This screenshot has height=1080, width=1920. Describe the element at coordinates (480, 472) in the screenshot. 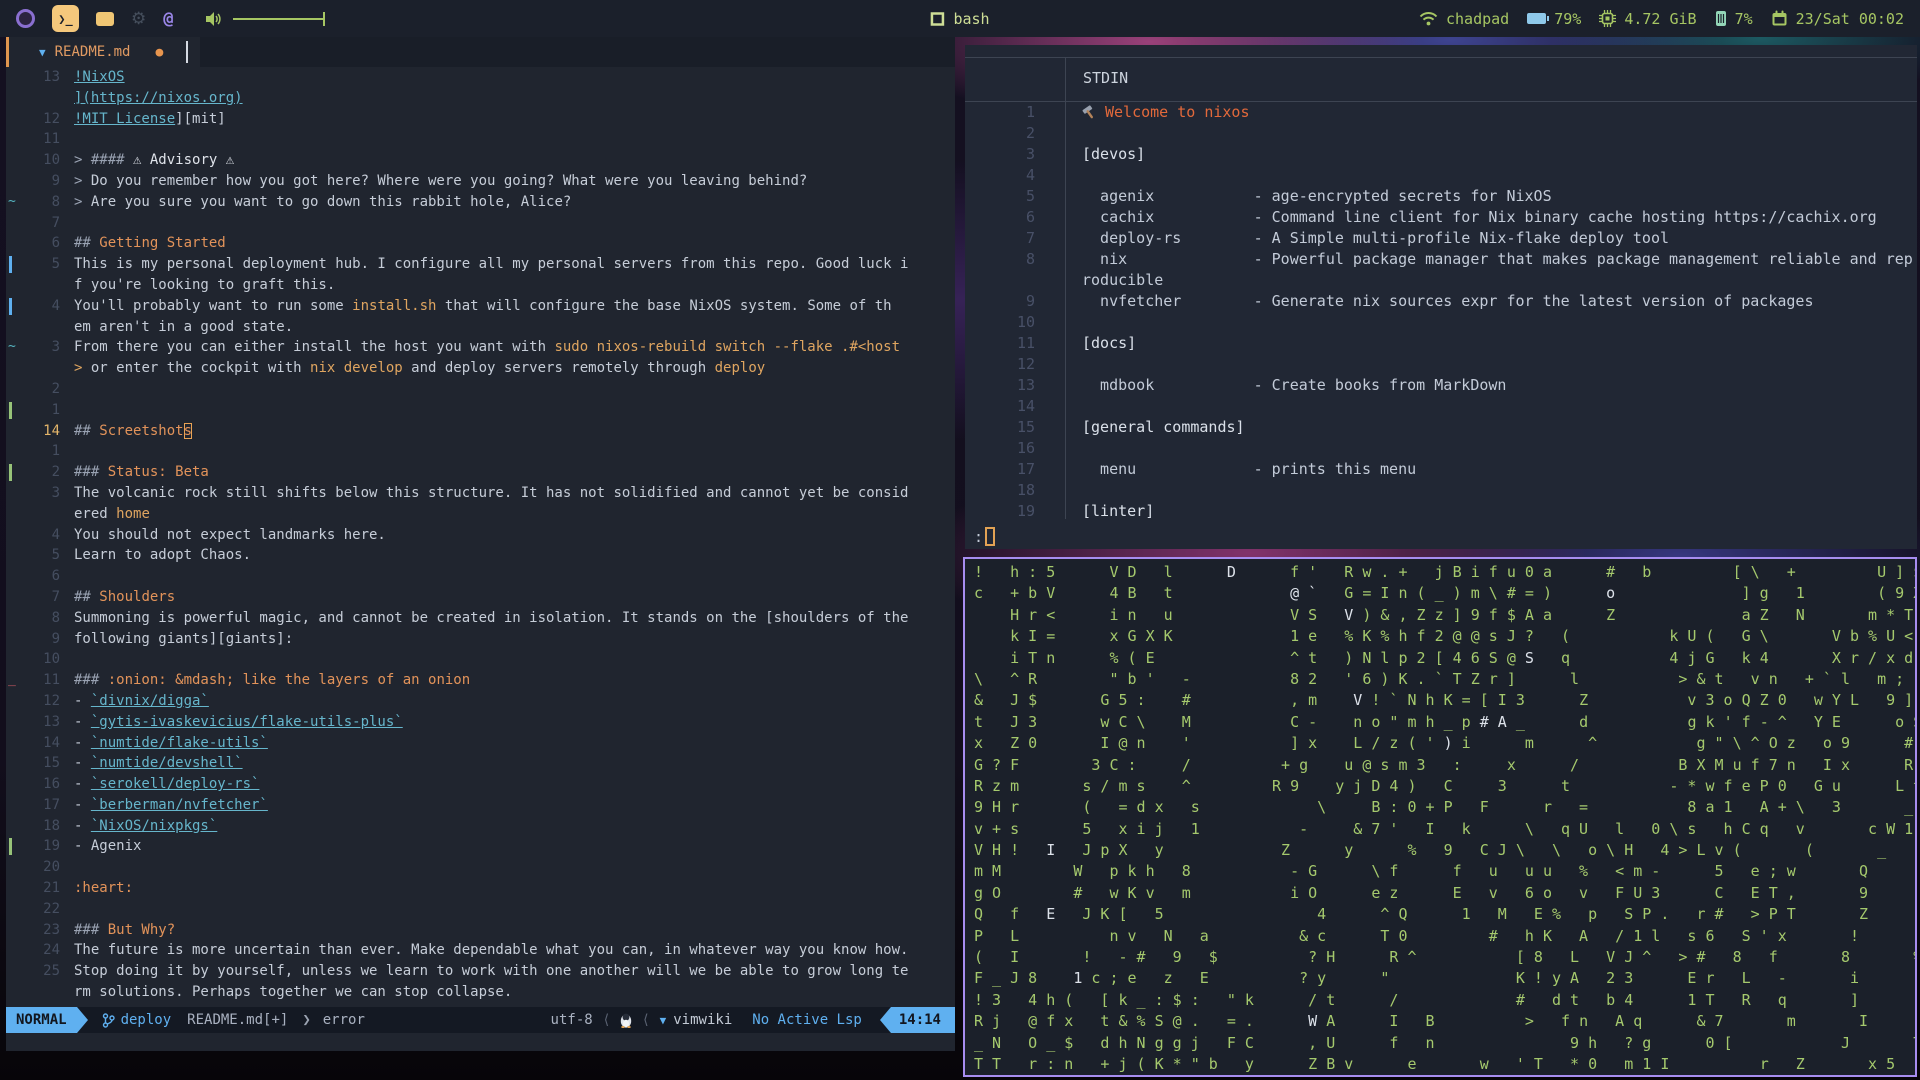

I see `editor-line: 2 ### Status: Beta` at that location.